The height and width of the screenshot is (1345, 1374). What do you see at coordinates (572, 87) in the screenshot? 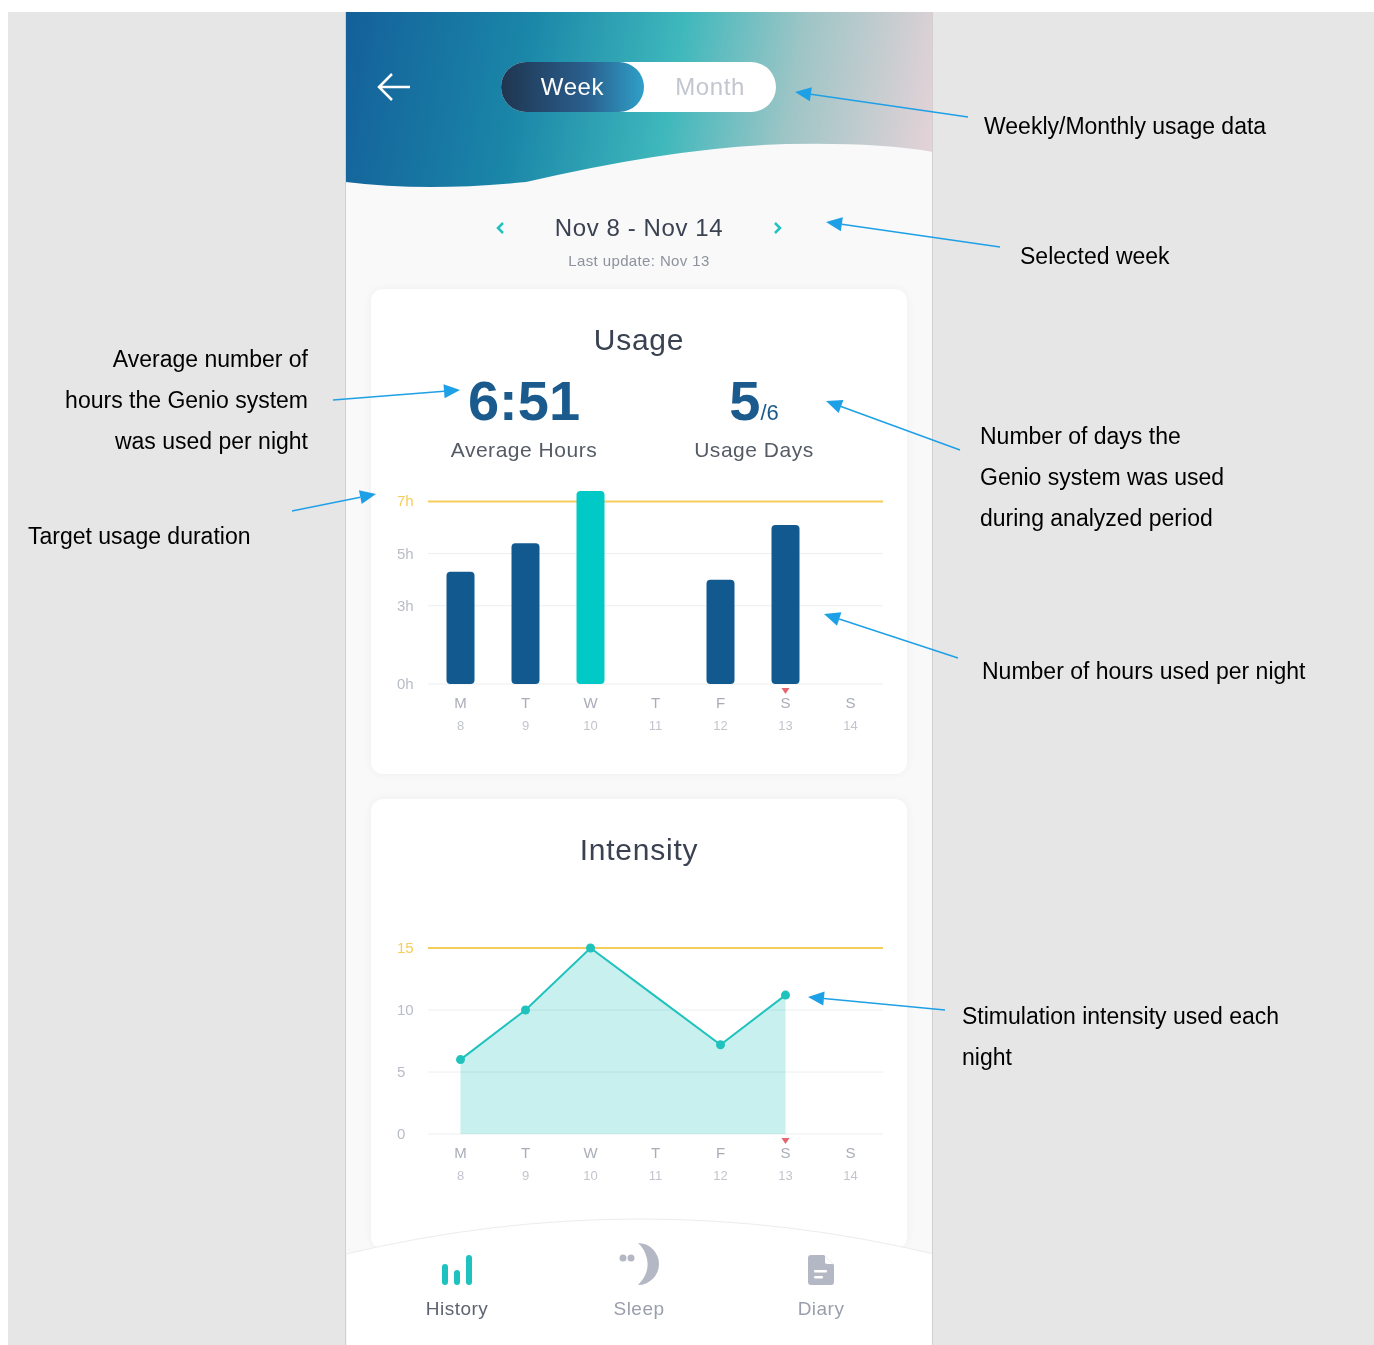
I see `toggle-tab: Week` at bounding box center [572, 87].